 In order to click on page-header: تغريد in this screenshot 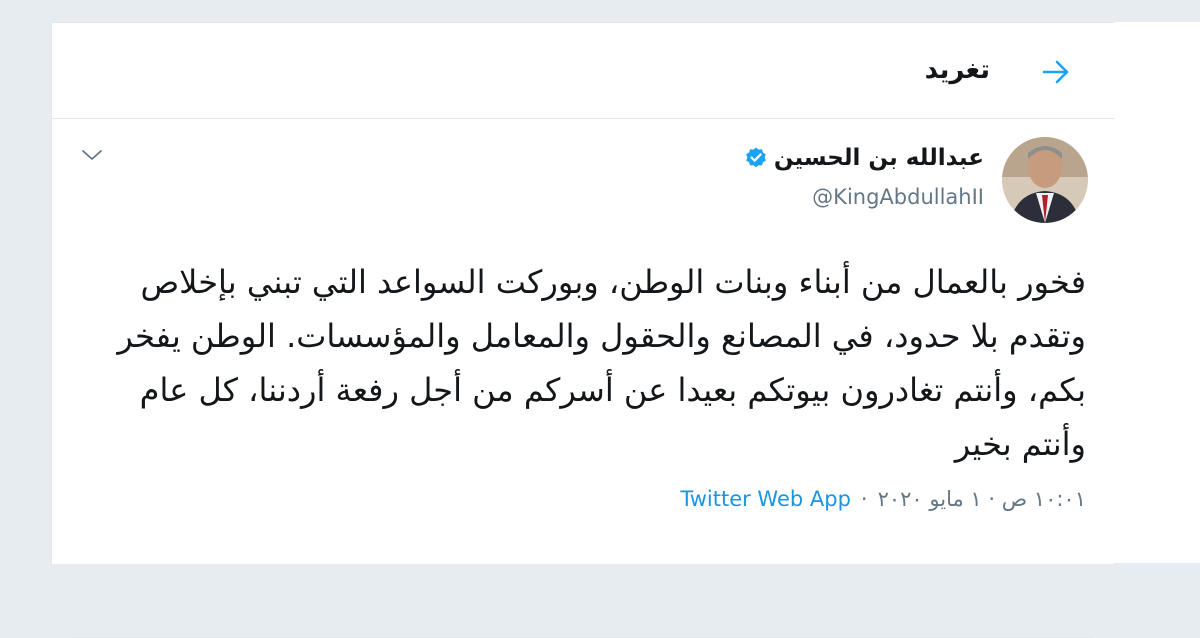, I will do `click(583, 71)`.